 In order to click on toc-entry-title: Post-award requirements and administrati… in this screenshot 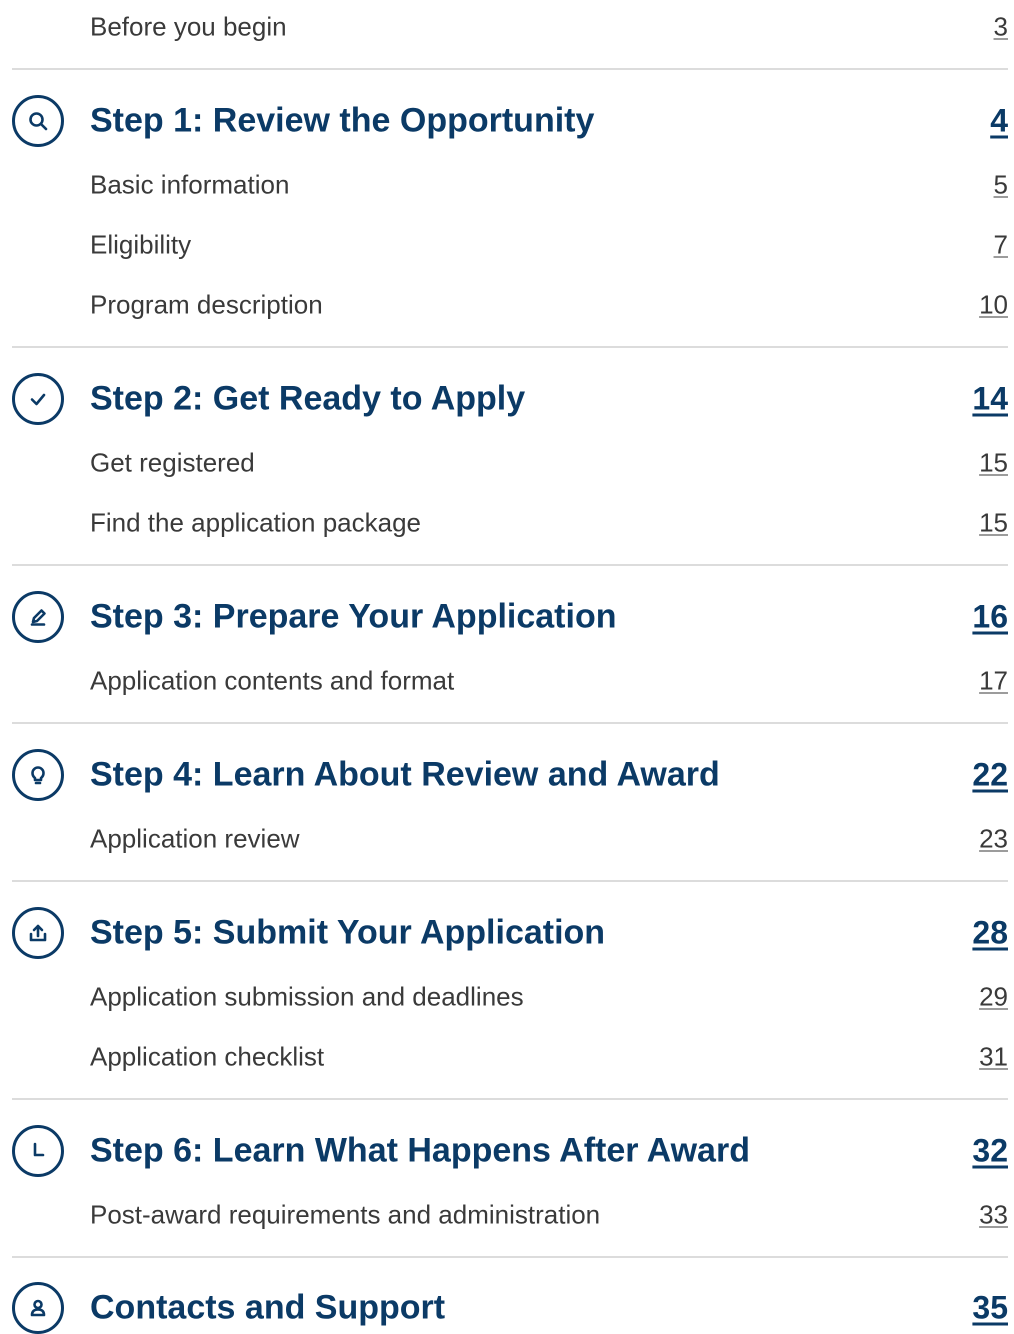, I will do `click(345, 1214)`.